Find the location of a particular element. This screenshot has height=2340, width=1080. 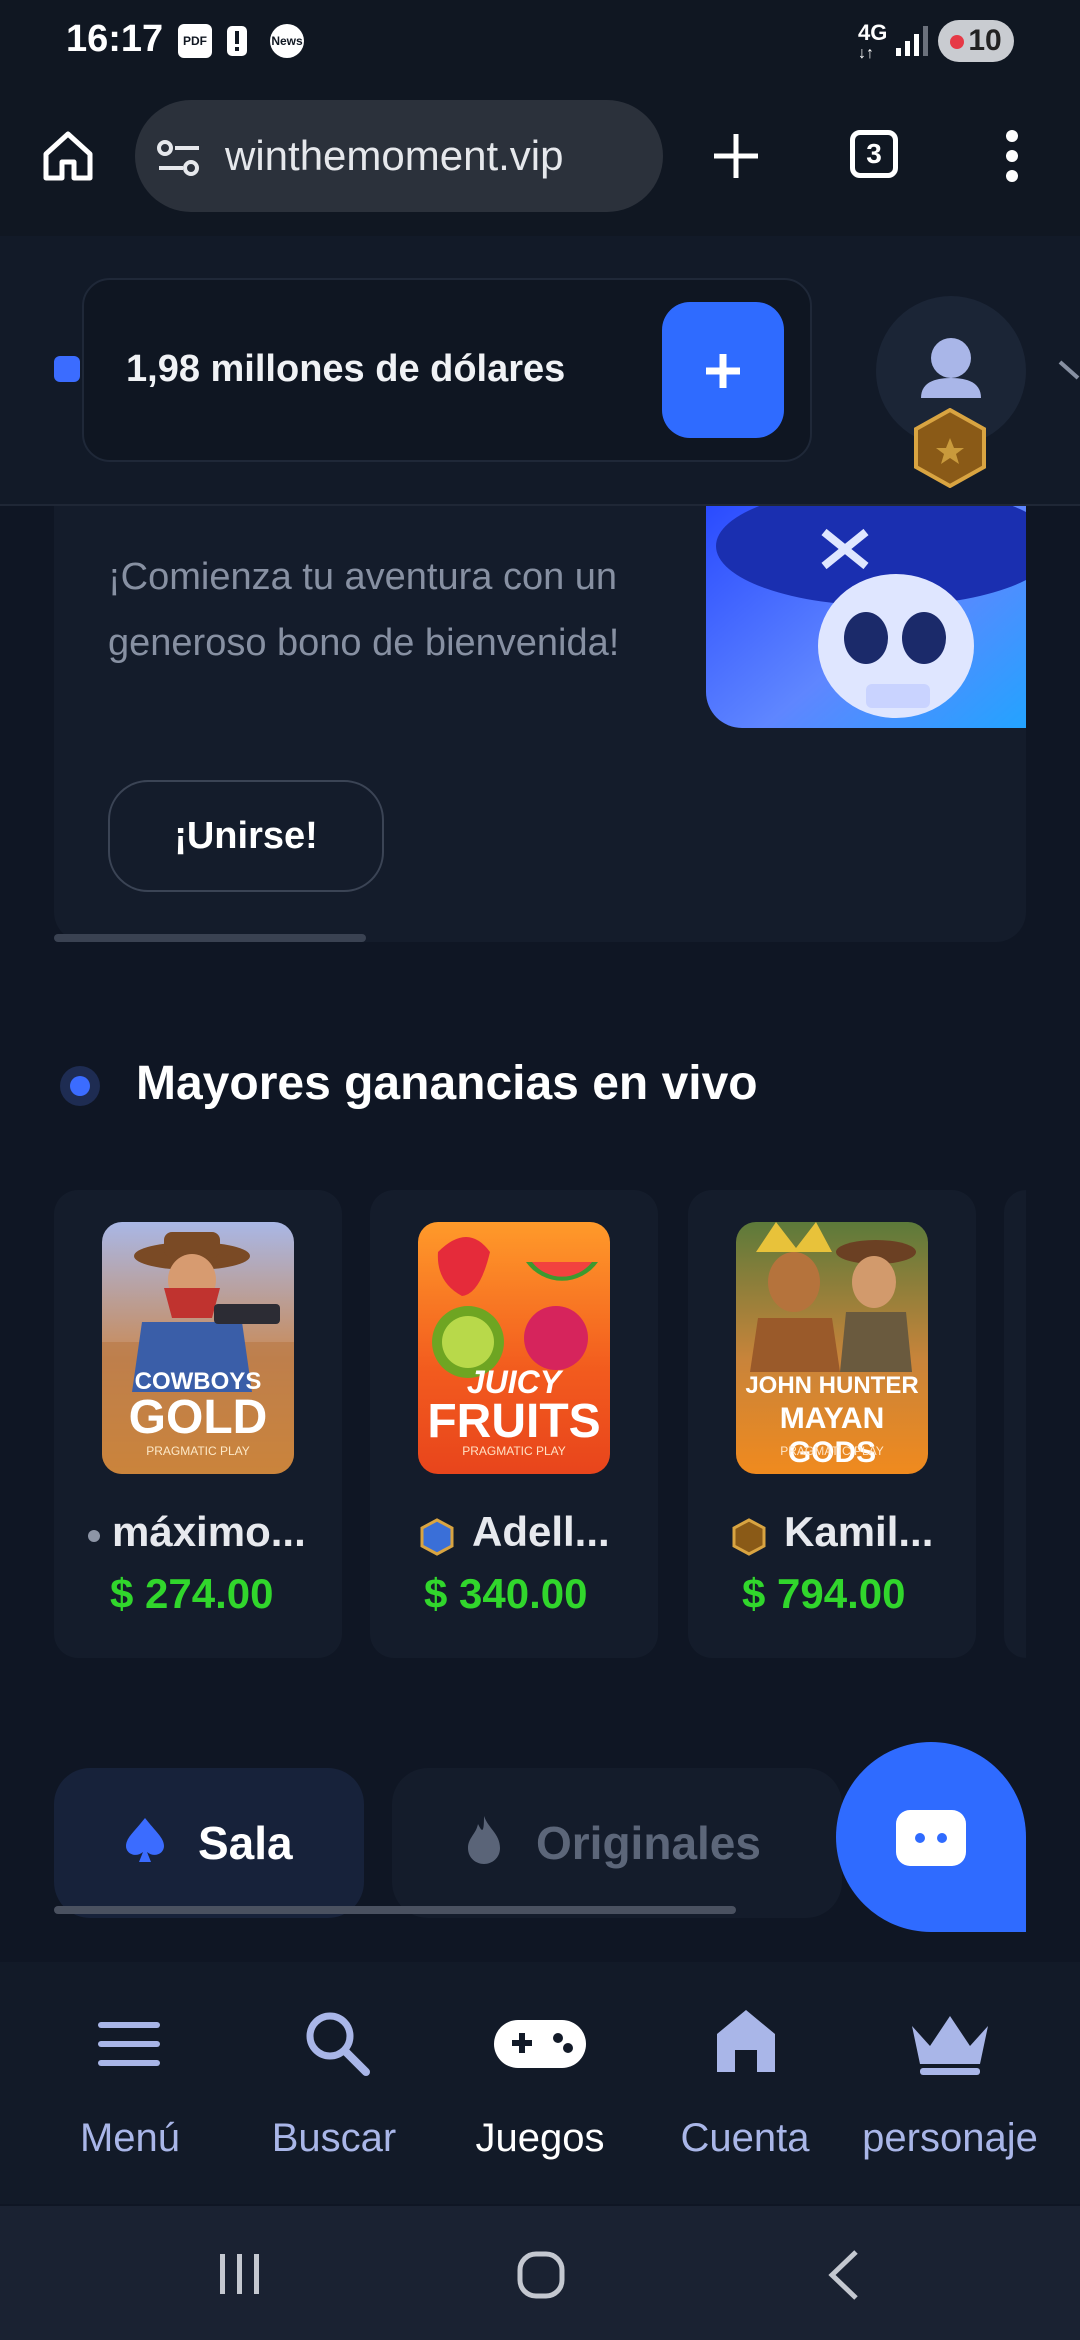

tab-switcher-button: 3 is located at coordinates (874, 154).